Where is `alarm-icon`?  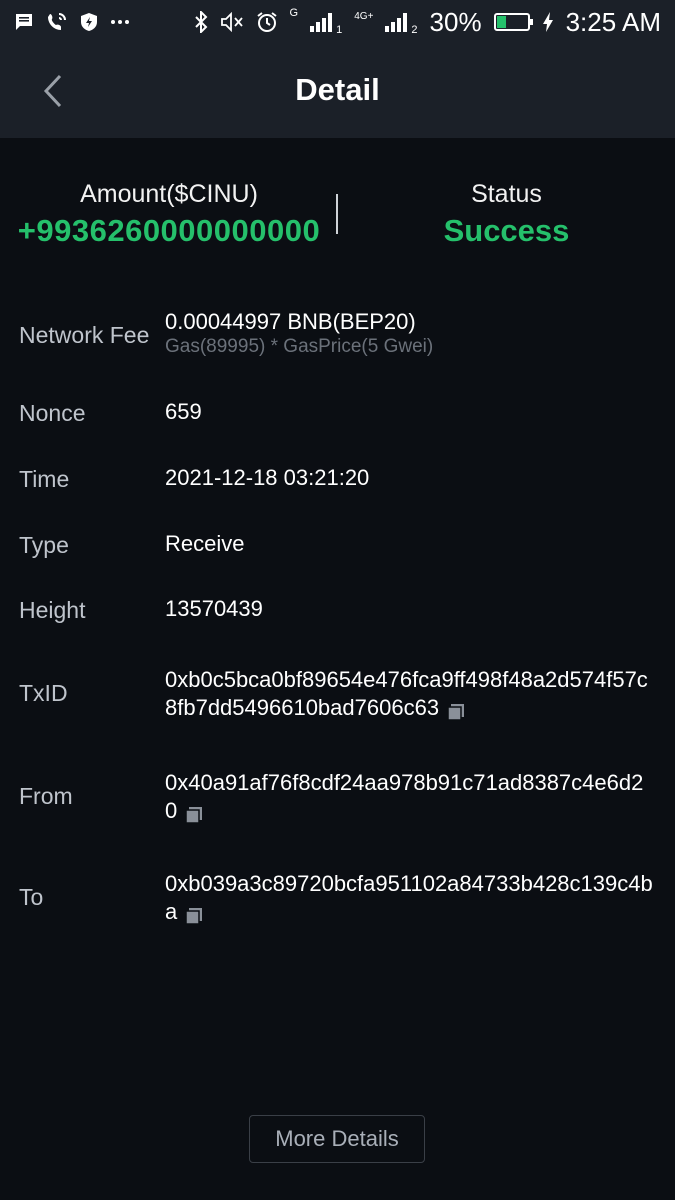 alarm-icon is located at coordinates (267, 22).